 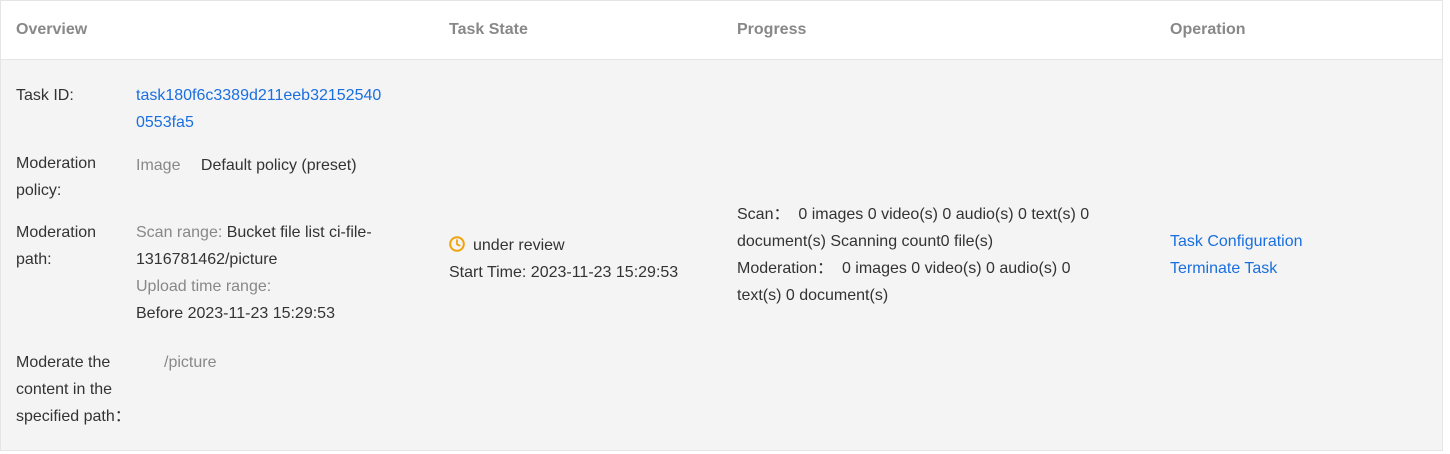 I want to click on policy-label-line2: policy:, so click(x=39, y=190).